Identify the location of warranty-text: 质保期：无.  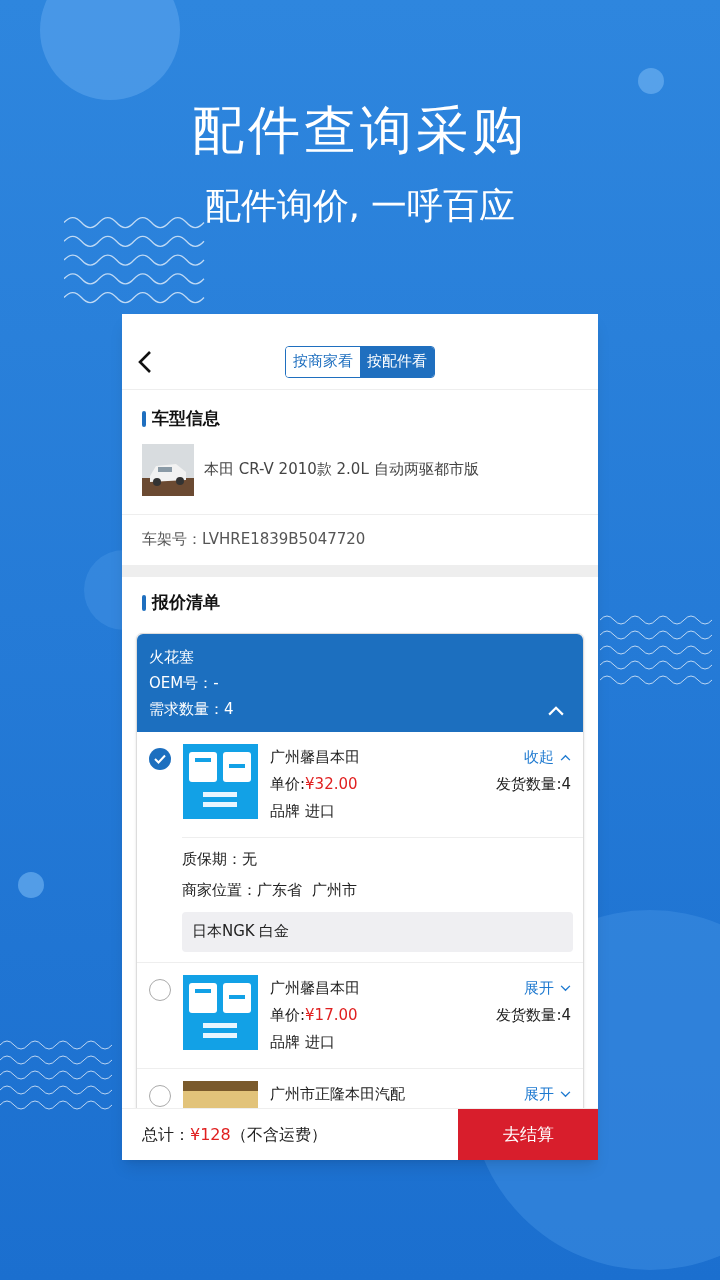
(220, 859).